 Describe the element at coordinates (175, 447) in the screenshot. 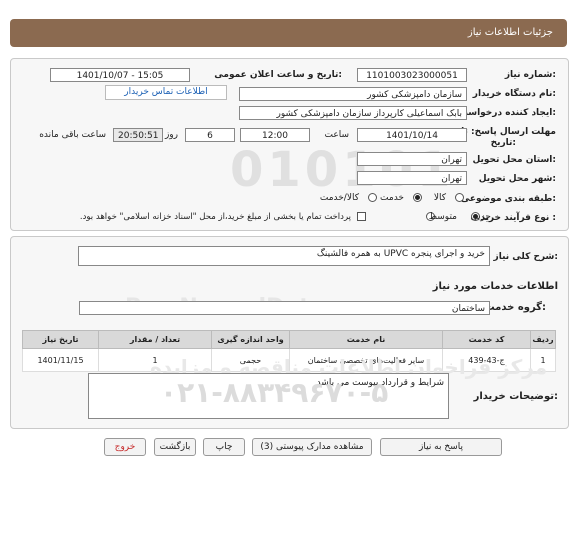

I see `back-button: بازگشت` at that location.